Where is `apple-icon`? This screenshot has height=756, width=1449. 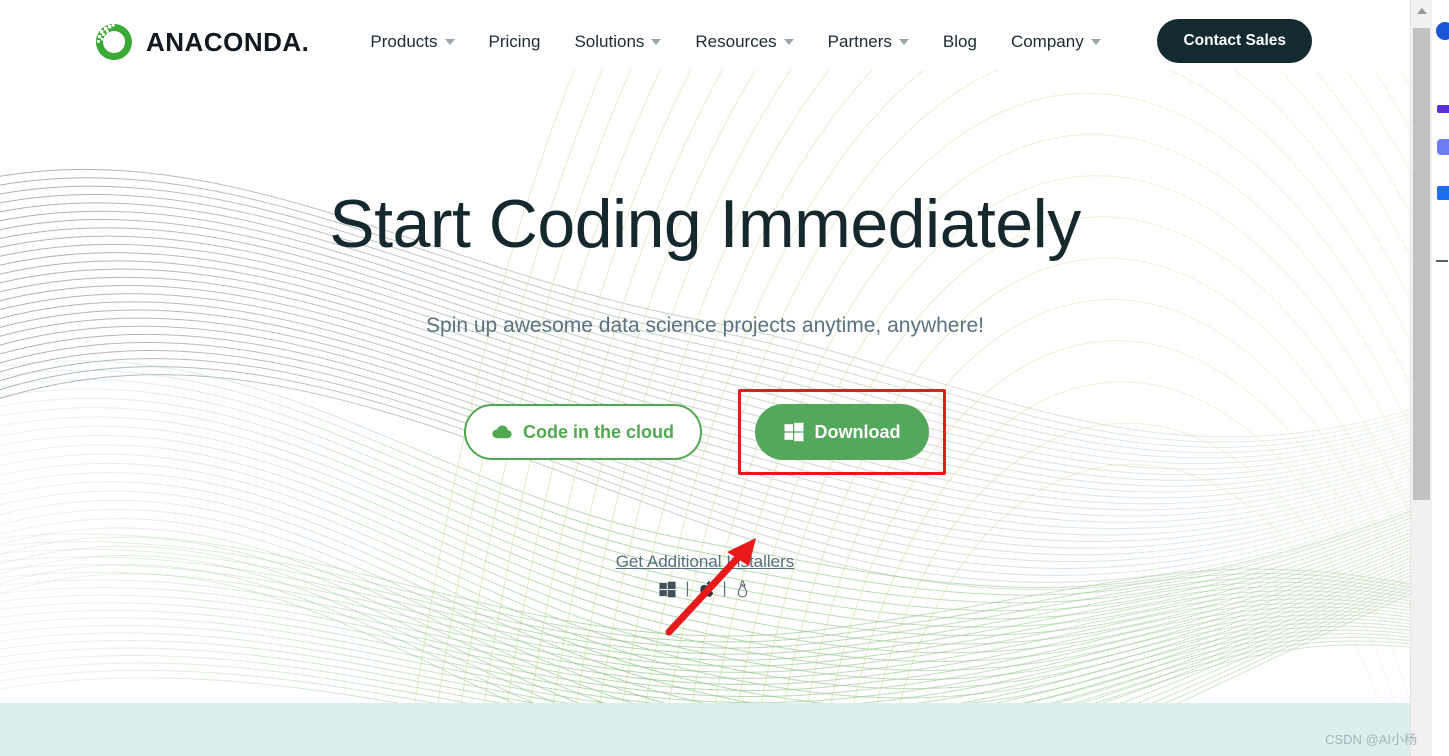
apple-icon is located at coordinates (706, 589).